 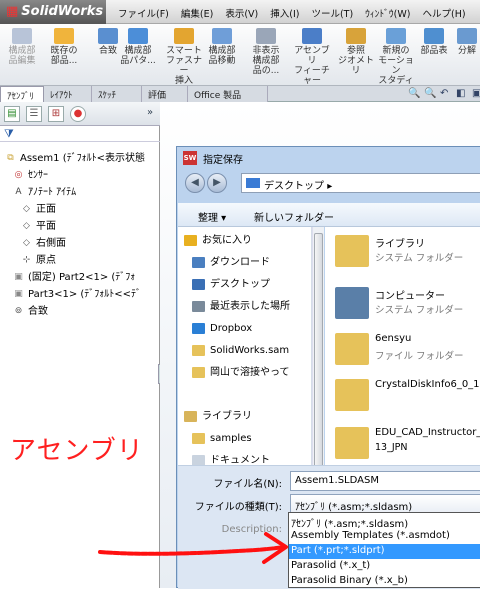 I want to click on new-folder-button: 新しいフォルダー, so click(x=294, y=216).